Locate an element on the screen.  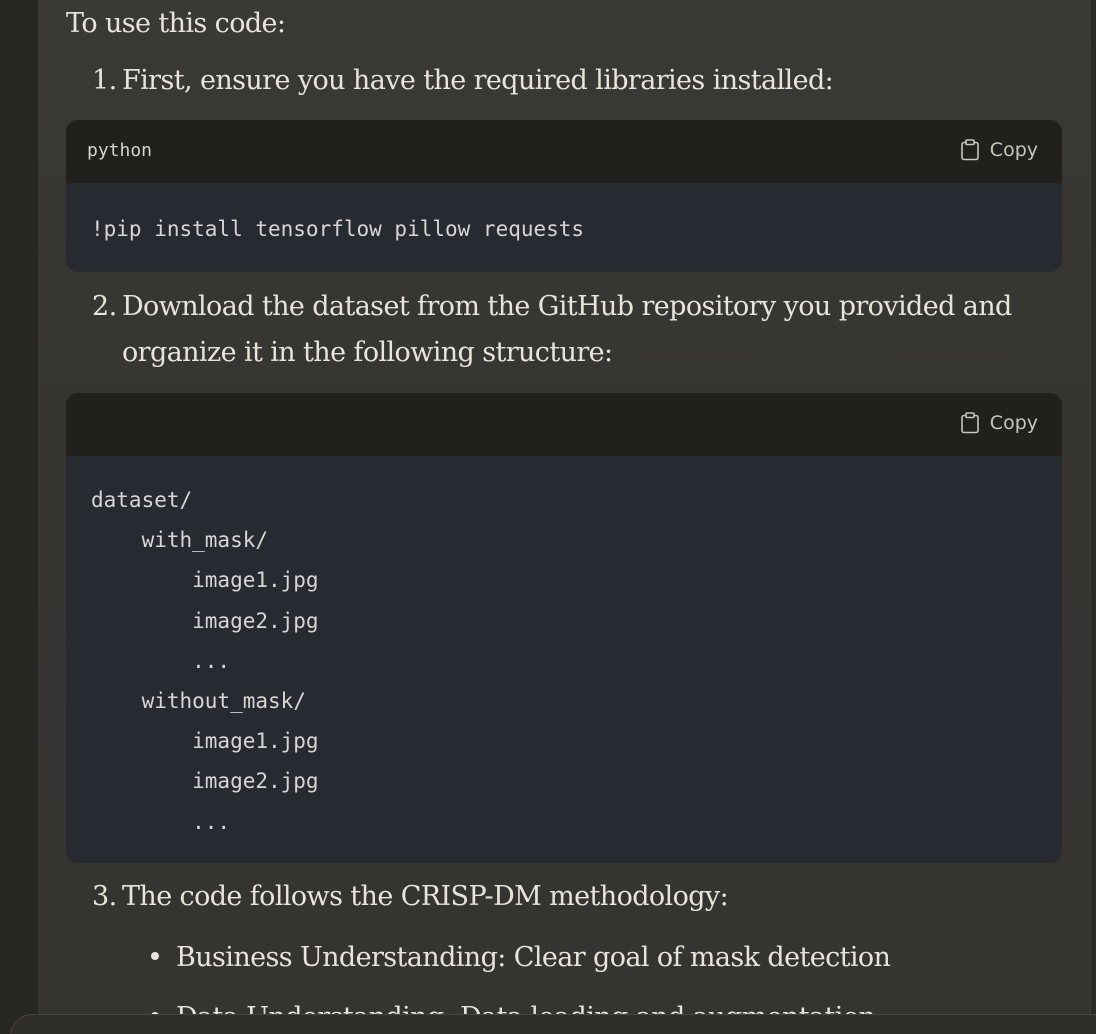
intro-text: To use this code: is located at coordinates (176, 23).